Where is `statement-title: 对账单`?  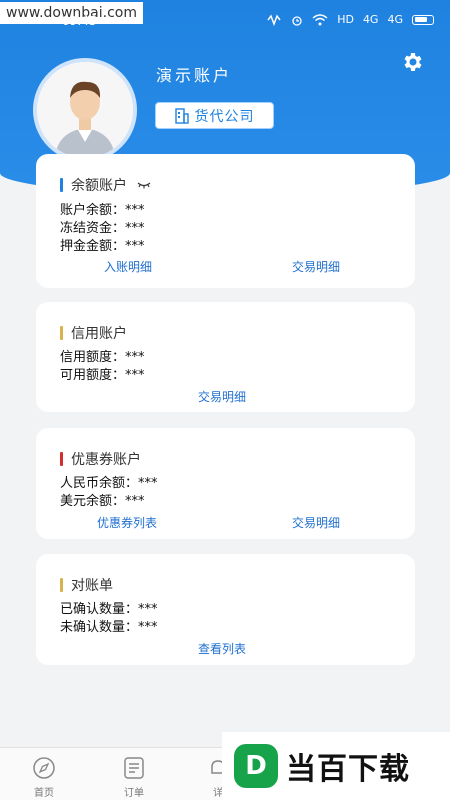 statement-title: 对账单 is located at coordinates (92, 586).